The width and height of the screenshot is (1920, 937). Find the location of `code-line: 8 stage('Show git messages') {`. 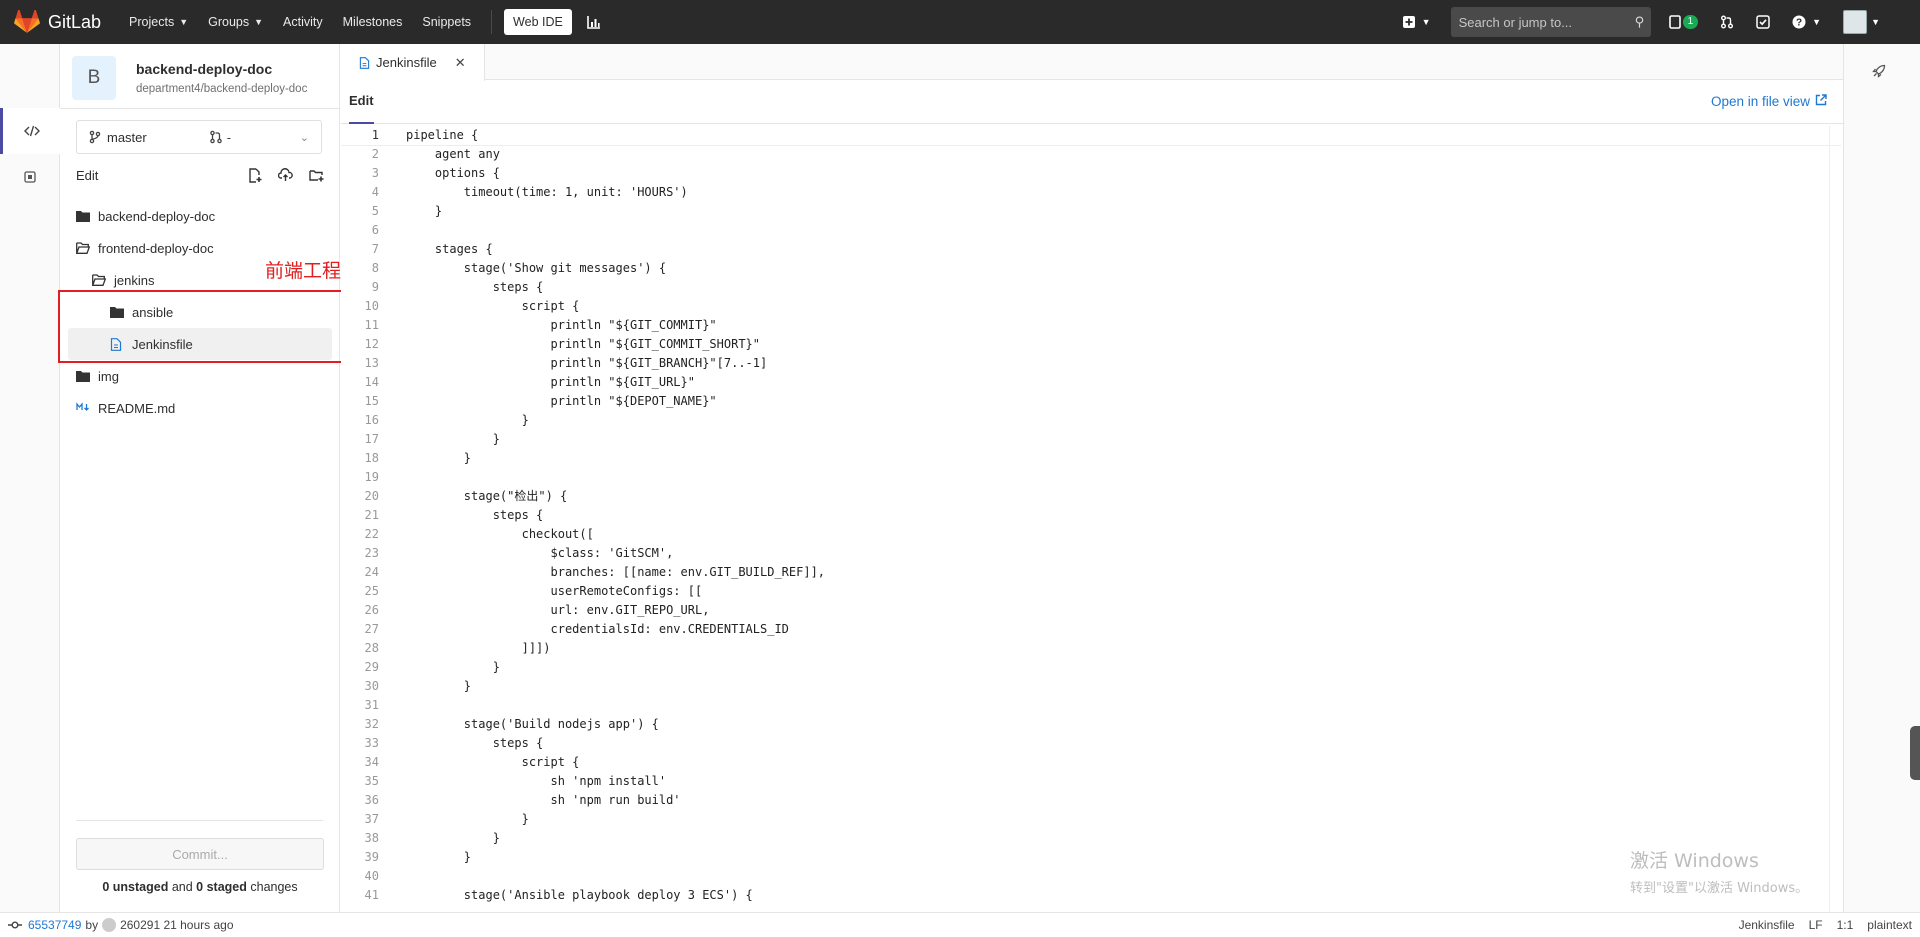

code-line: 8 stage('Show git messages') { is located at coordinates (1091, 268).